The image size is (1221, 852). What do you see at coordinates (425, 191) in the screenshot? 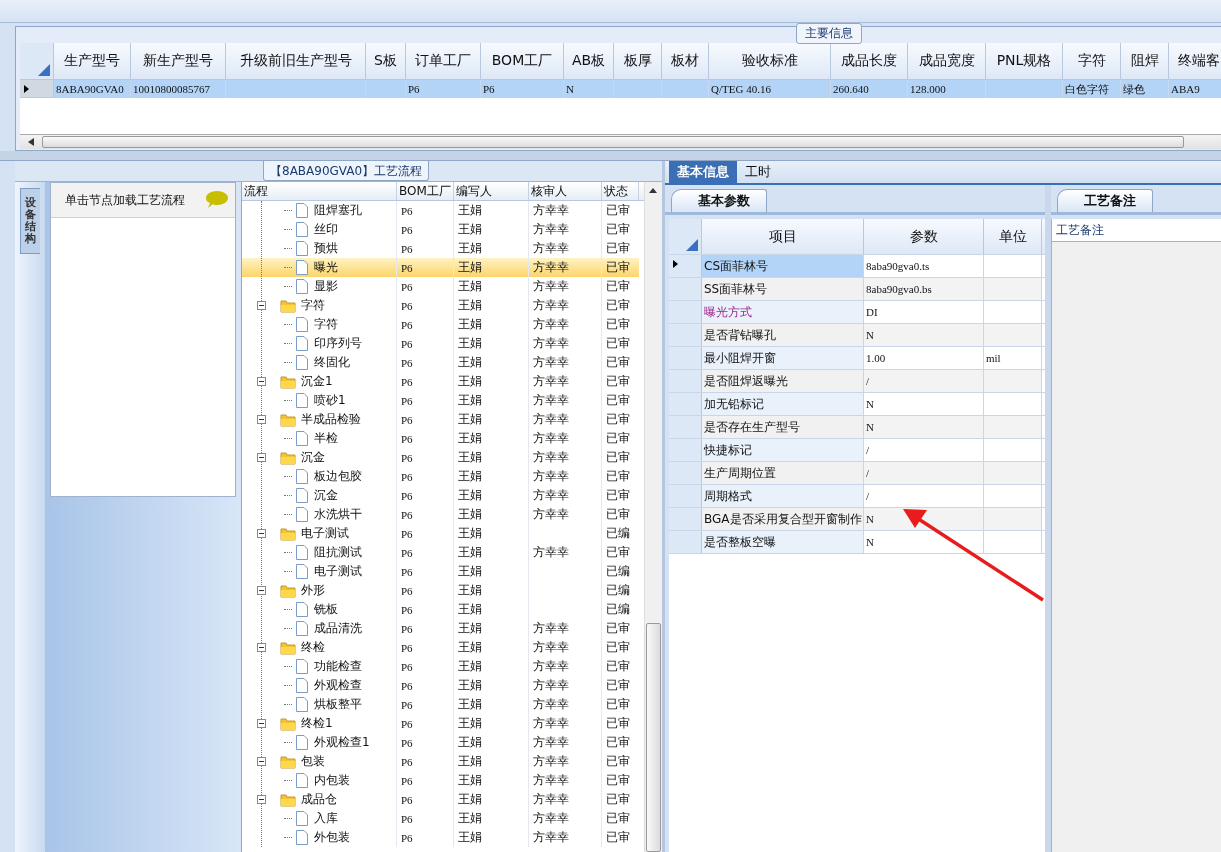
I see `column-header: BOM工厂` at bounding box center [425, 191].